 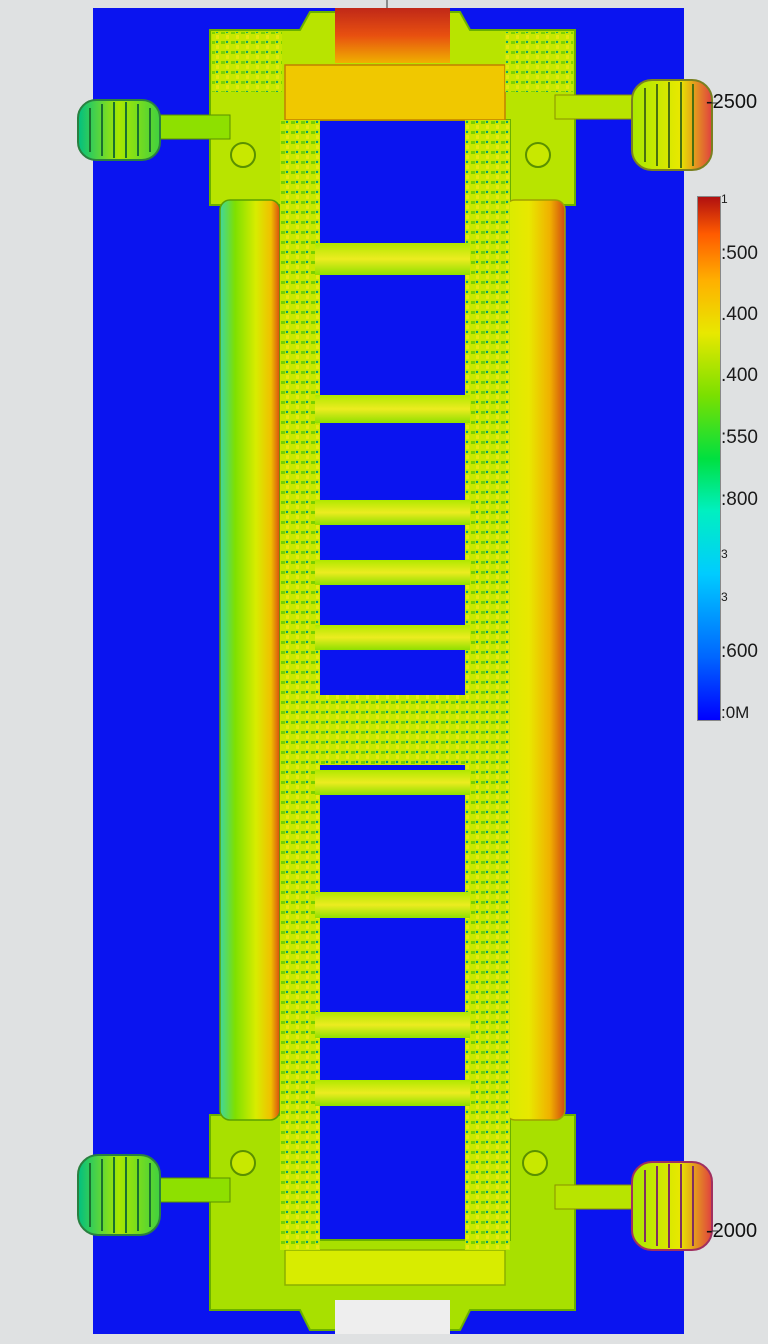 What do you see at coordinates (119, 130) in the screenshot?
I see `gear-top-left` at bounding box center [119, 130].